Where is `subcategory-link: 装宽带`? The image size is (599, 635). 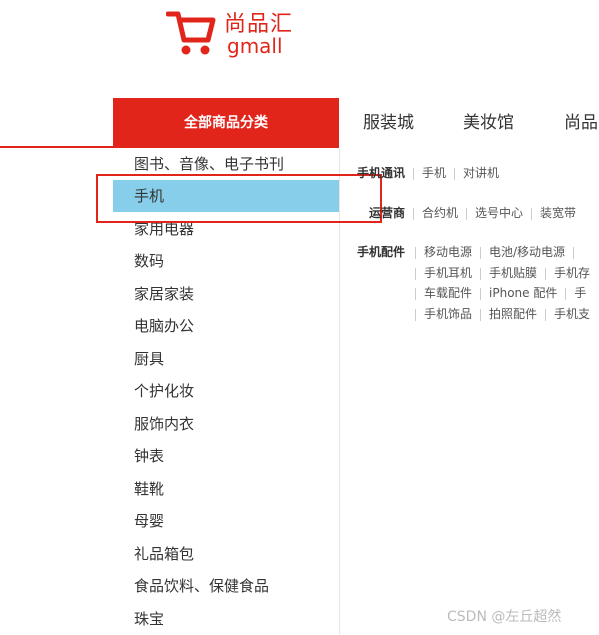 subcategory-link: 装宽带 is located at coordinates (558, 212).